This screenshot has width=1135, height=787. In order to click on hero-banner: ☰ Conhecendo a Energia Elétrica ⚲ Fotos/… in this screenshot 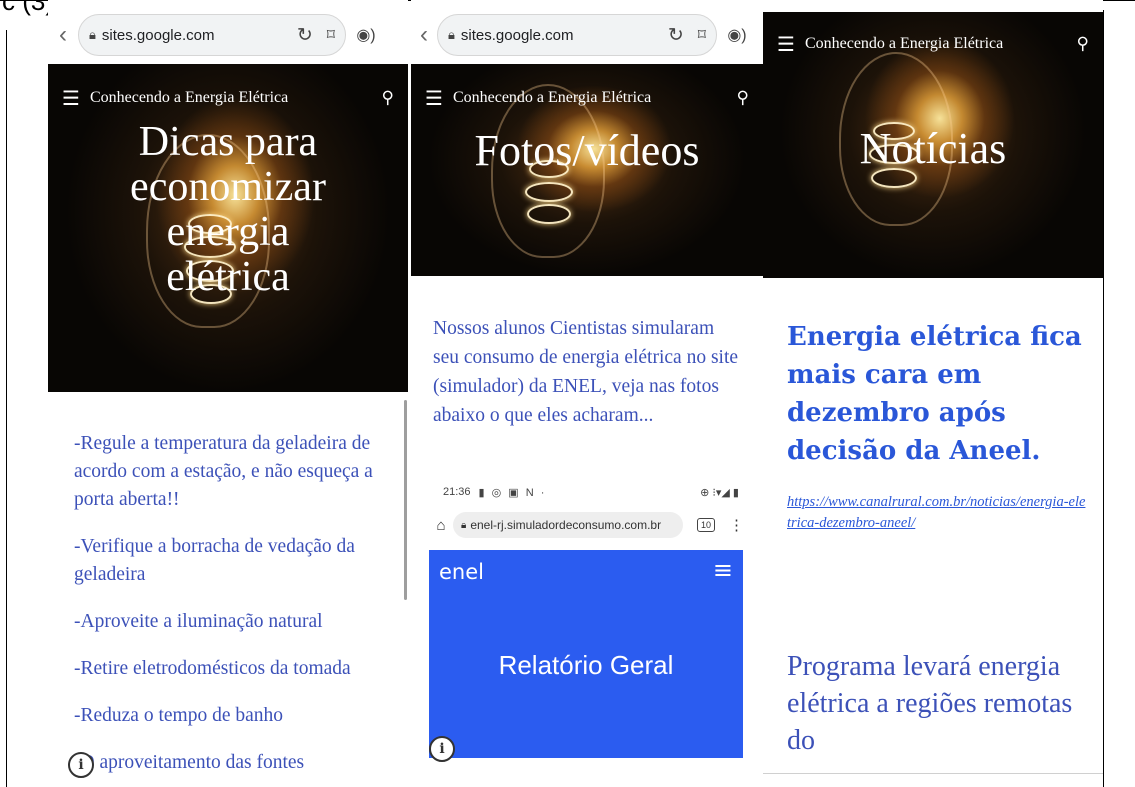, I will do `click(587, 170)`.